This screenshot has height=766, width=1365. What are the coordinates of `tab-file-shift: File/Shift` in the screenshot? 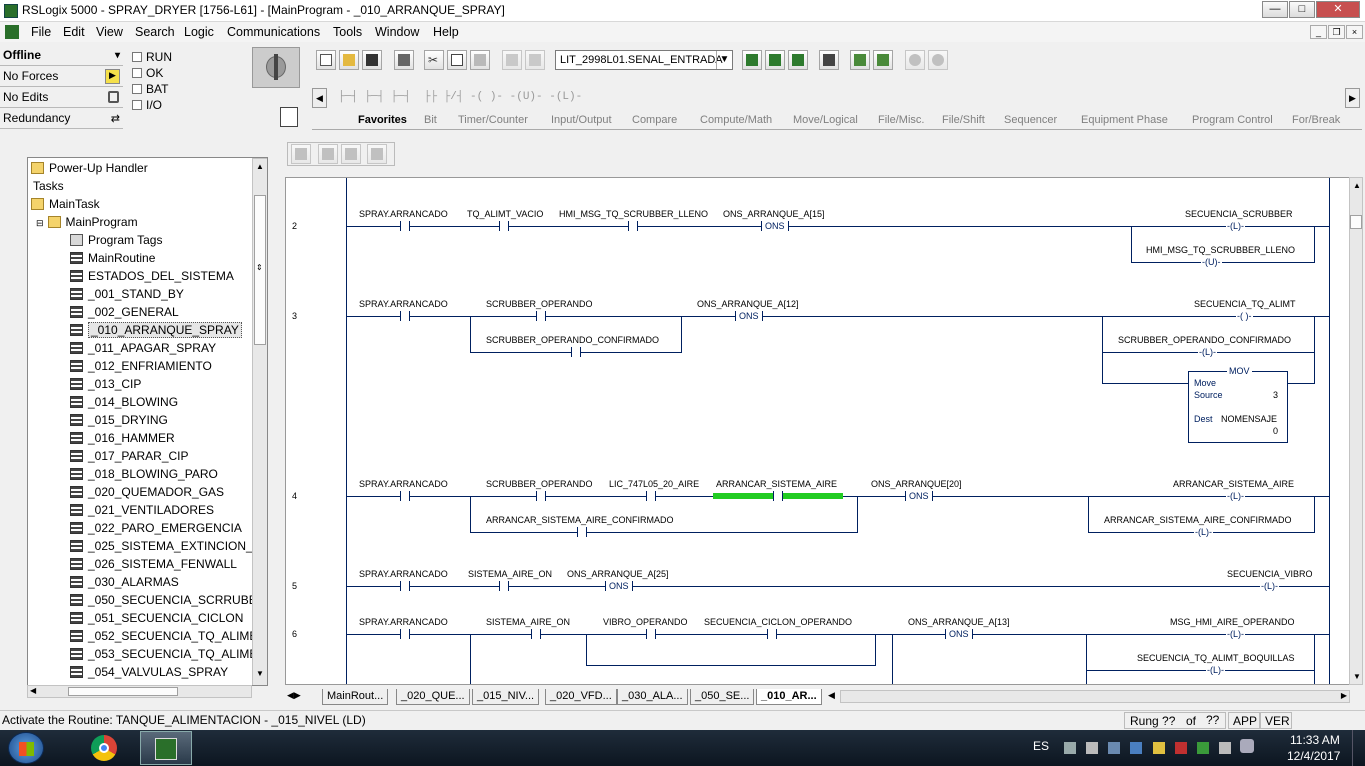 It's located at (963, 120).